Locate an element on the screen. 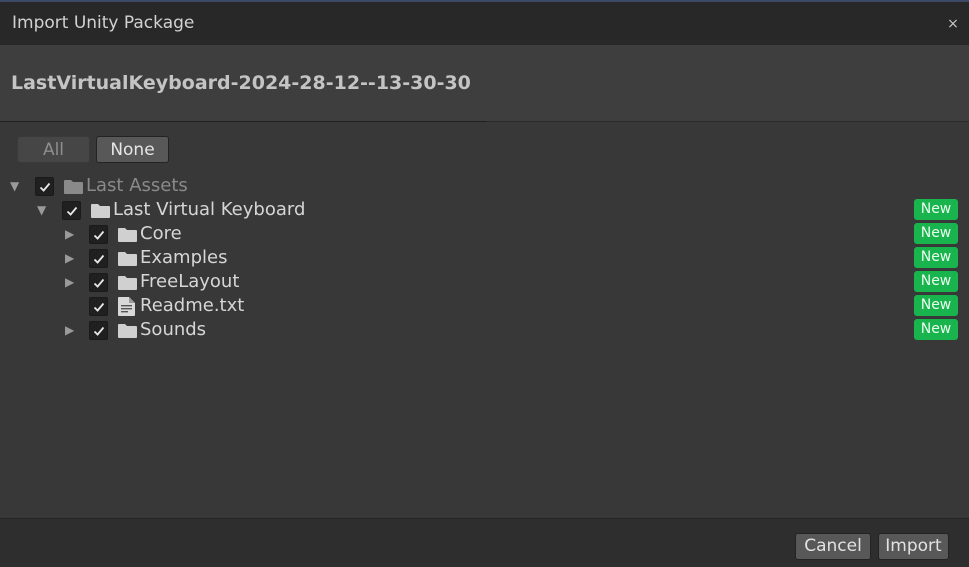  cancel-button: Cancel is located at coordinates (833, 546).